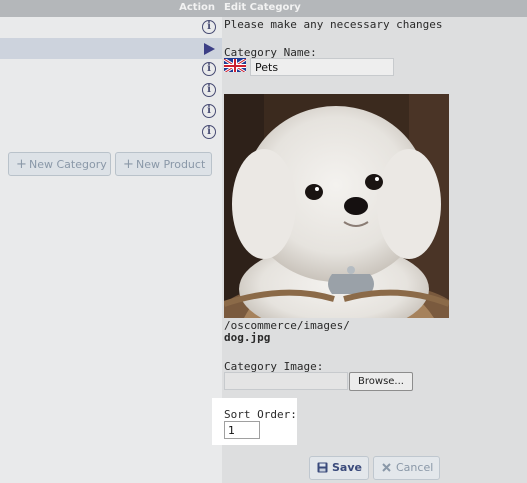  Describe the element at coordinates (68, 164) in the screenshot. I see `new-category-label: New Category` at that location.